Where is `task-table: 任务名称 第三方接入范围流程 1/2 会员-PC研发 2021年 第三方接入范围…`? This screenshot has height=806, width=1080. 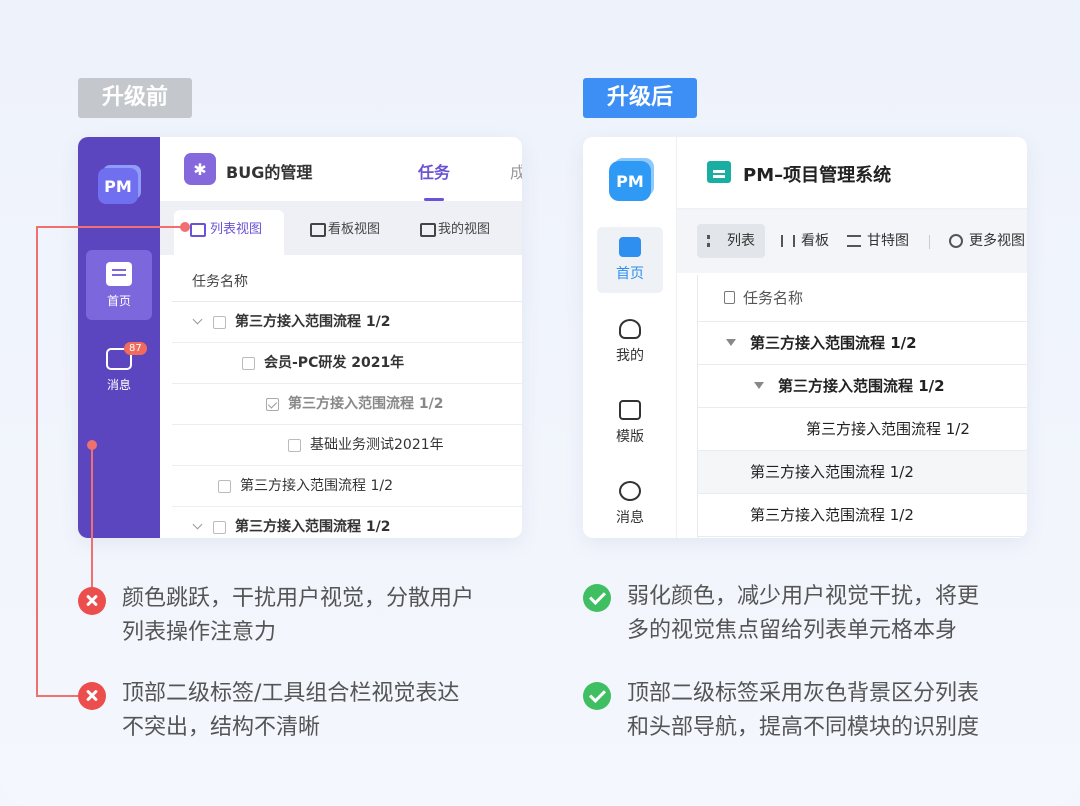 task-table: 任务名称 第三方接入范围流程 1/2 会员-PC研发 2021年 第三方接入范围… is located at coordinates (347, 400).